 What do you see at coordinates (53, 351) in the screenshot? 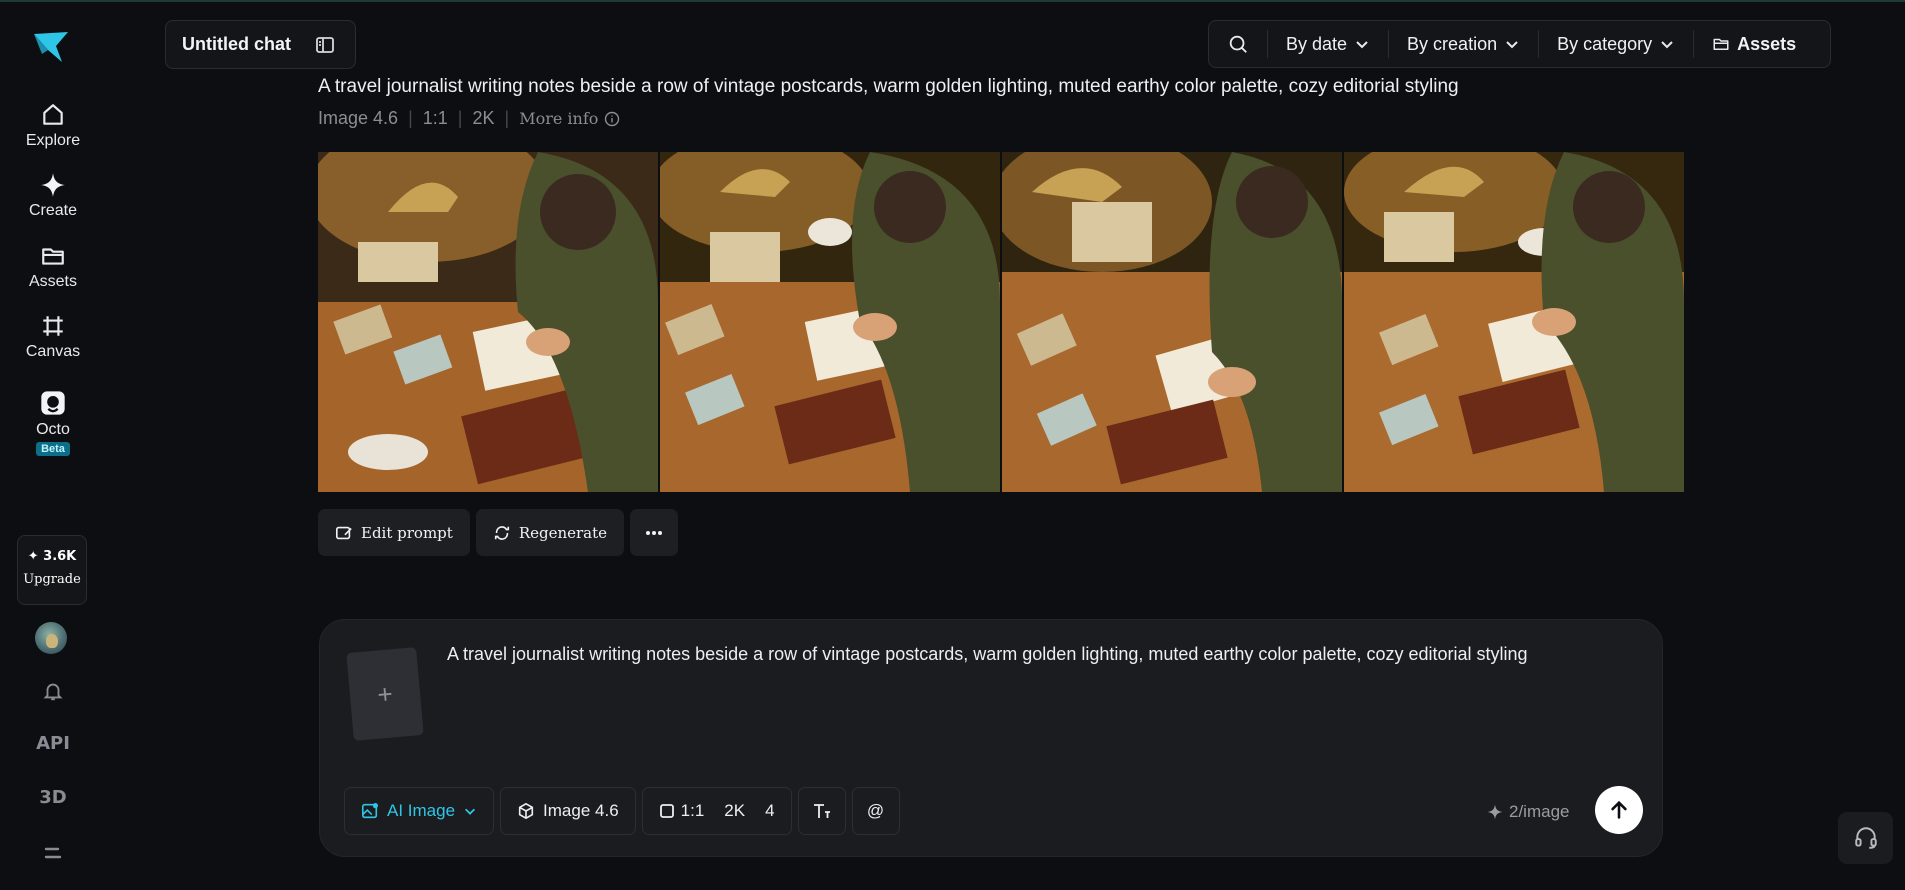
I see `sidebar-item-label: Canvas` at bounding box center [53, 351].